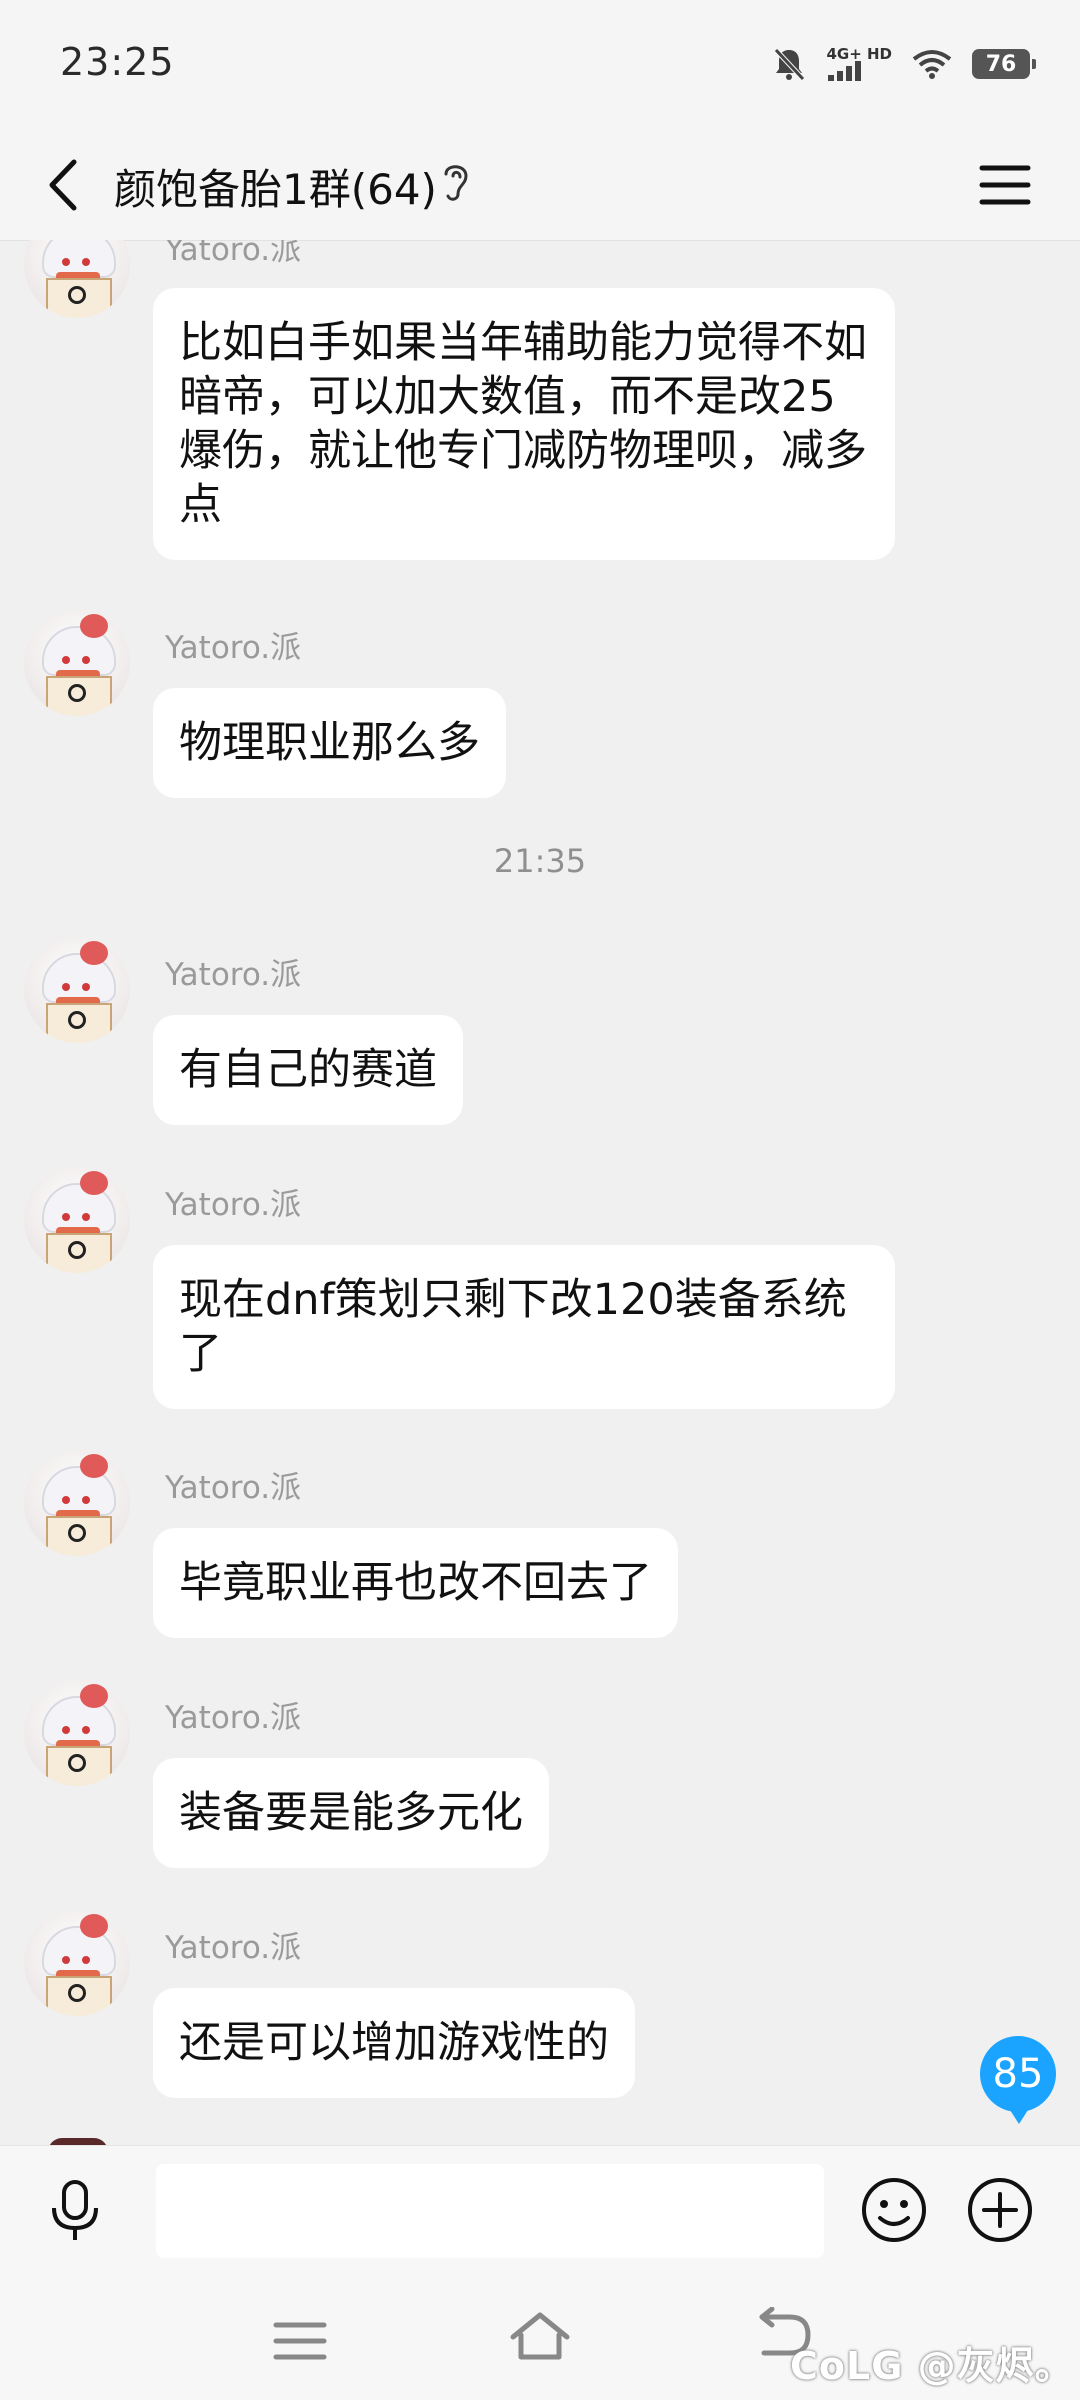 This screenshot has width=1080, height=2400. Describe the element at coordinates (524, 1327) in the screenshot. I see `message-bubble: 现在dnf策划只剩下改120装备系统了` at that location.